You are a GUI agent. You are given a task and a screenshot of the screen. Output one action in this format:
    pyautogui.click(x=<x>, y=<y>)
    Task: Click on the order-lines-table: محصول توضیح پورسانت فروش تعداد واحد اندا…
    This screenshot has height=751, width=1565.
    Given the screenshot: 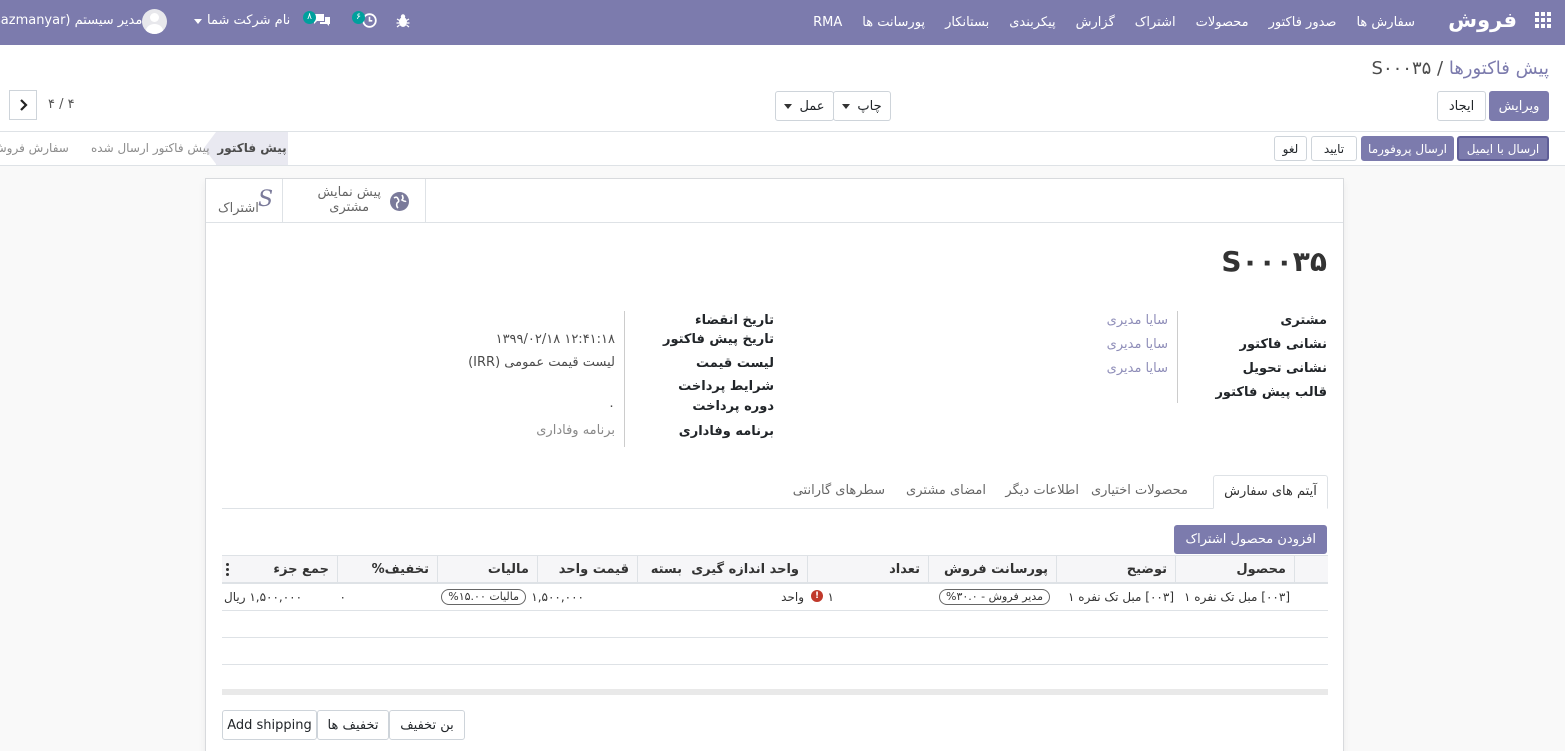 What is the action you would take?
    pyautogui.click(x=775, y=623)
    